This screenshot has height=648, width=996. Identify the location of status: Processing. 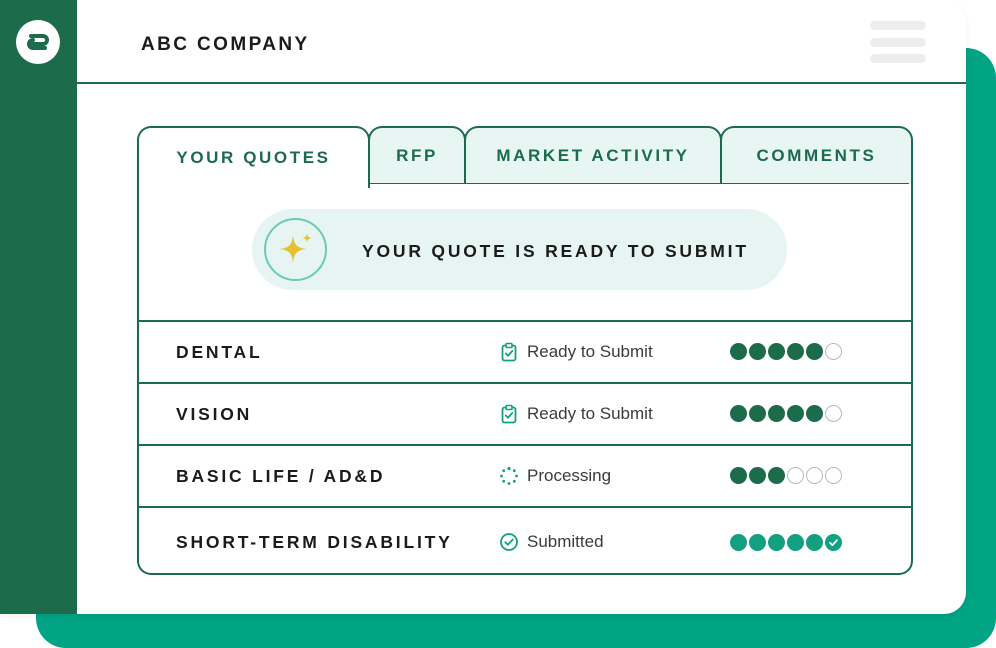
(555, 476).